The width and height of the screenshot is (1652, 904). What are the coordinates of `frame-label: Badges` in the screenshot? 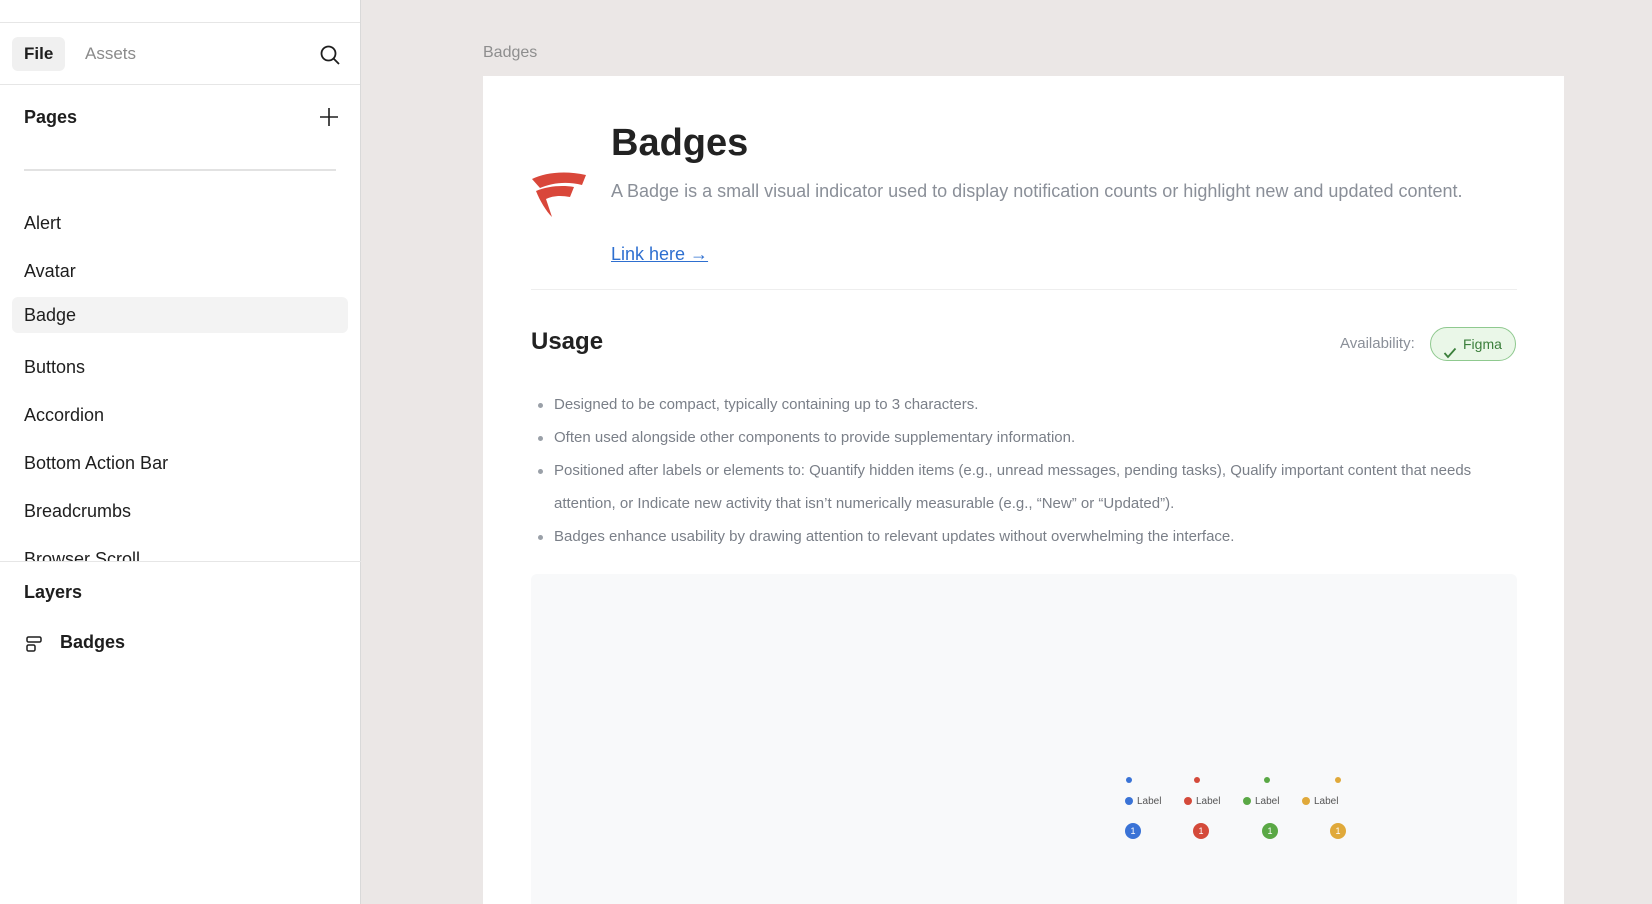 It's located at (510, 53).